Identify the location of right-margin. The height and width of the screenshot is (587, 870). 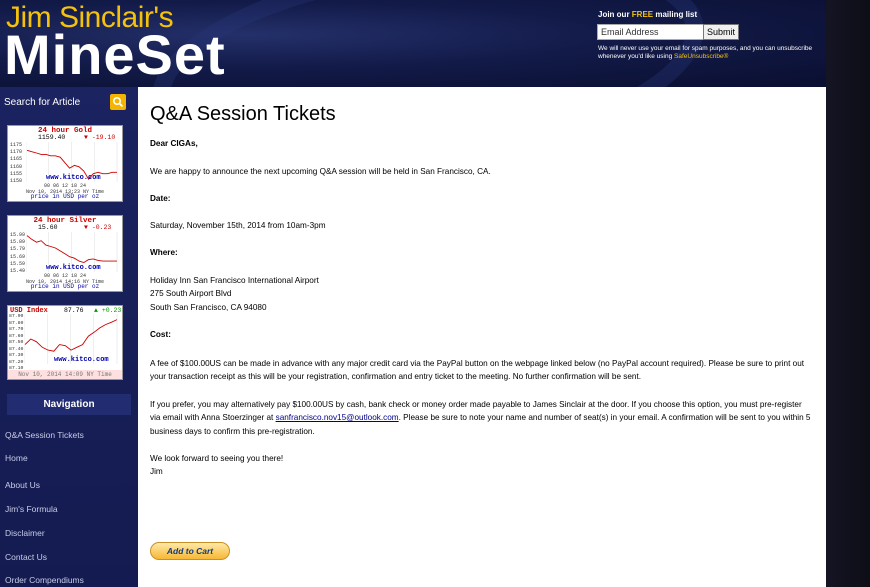
(848, 293).